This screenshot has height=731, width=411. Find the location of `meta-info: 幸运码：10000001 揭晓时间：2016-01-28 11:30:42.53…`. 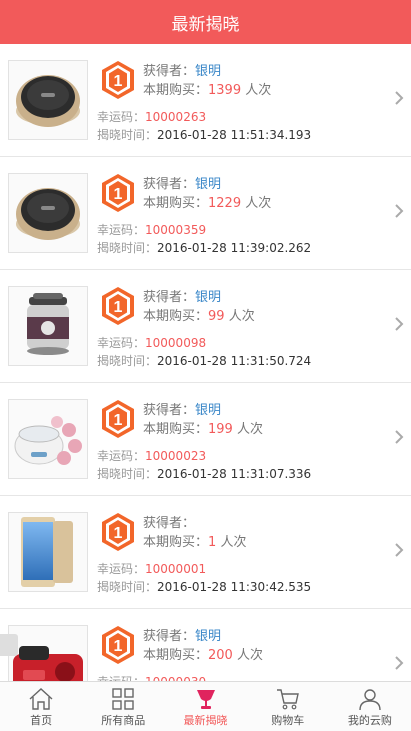

meta-info: 幸运码：10000001 揭晓时间：2016-01-28 11:30:42.53… is located at coordinates (204, 578).